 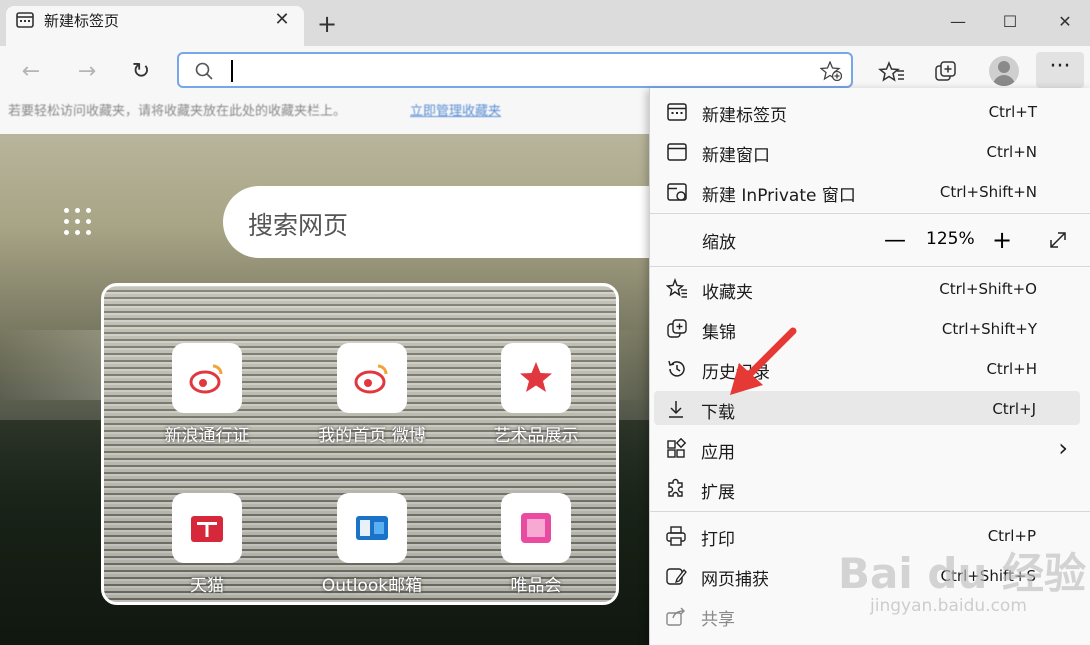 What do you see at coordinates (950, 239) in the screenshot?
I see `zoom-level: 125%` at bounding box center [950, 239].